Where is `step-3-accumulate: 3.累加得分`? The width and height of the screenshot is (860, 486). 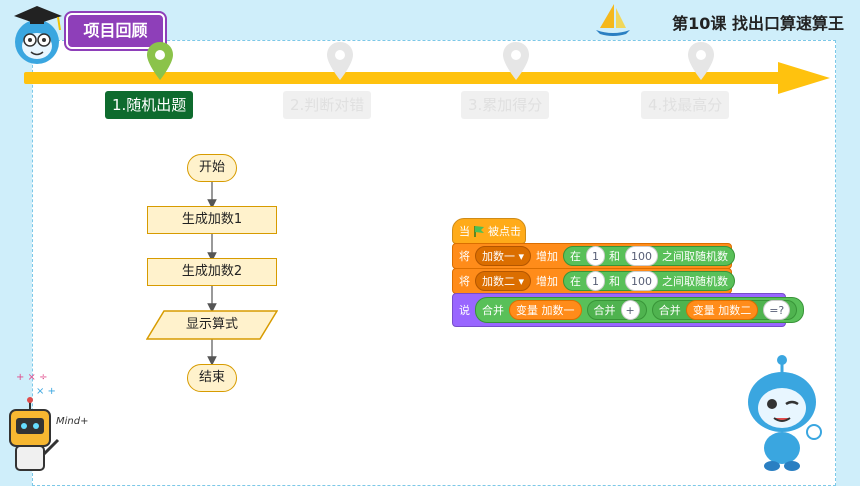 step-3-accumulate: 3.累加得分 is located at coordinates (505, 105).